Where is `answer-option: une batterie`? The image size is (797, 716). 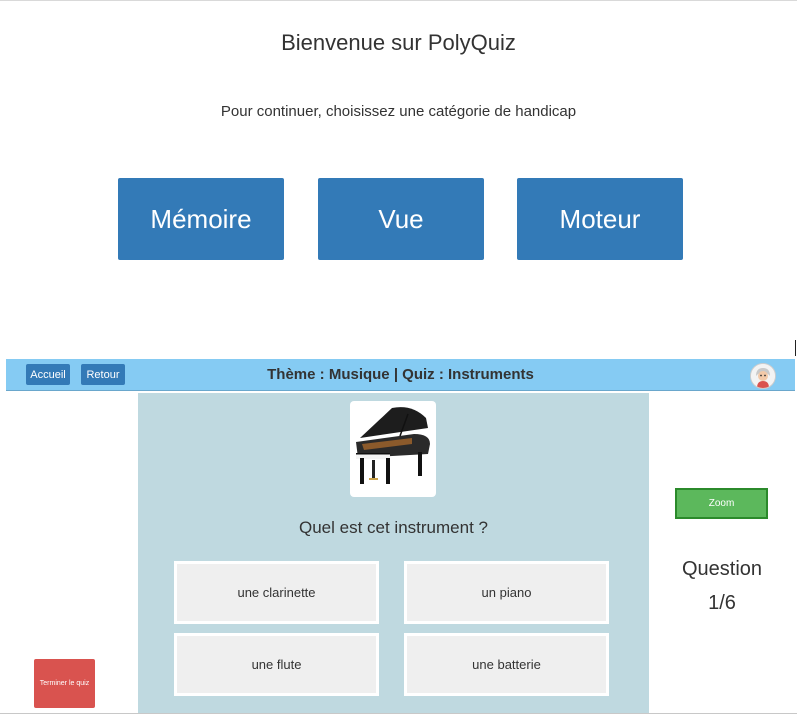 answer-option: une batterie is located at coordinates (506, 664).